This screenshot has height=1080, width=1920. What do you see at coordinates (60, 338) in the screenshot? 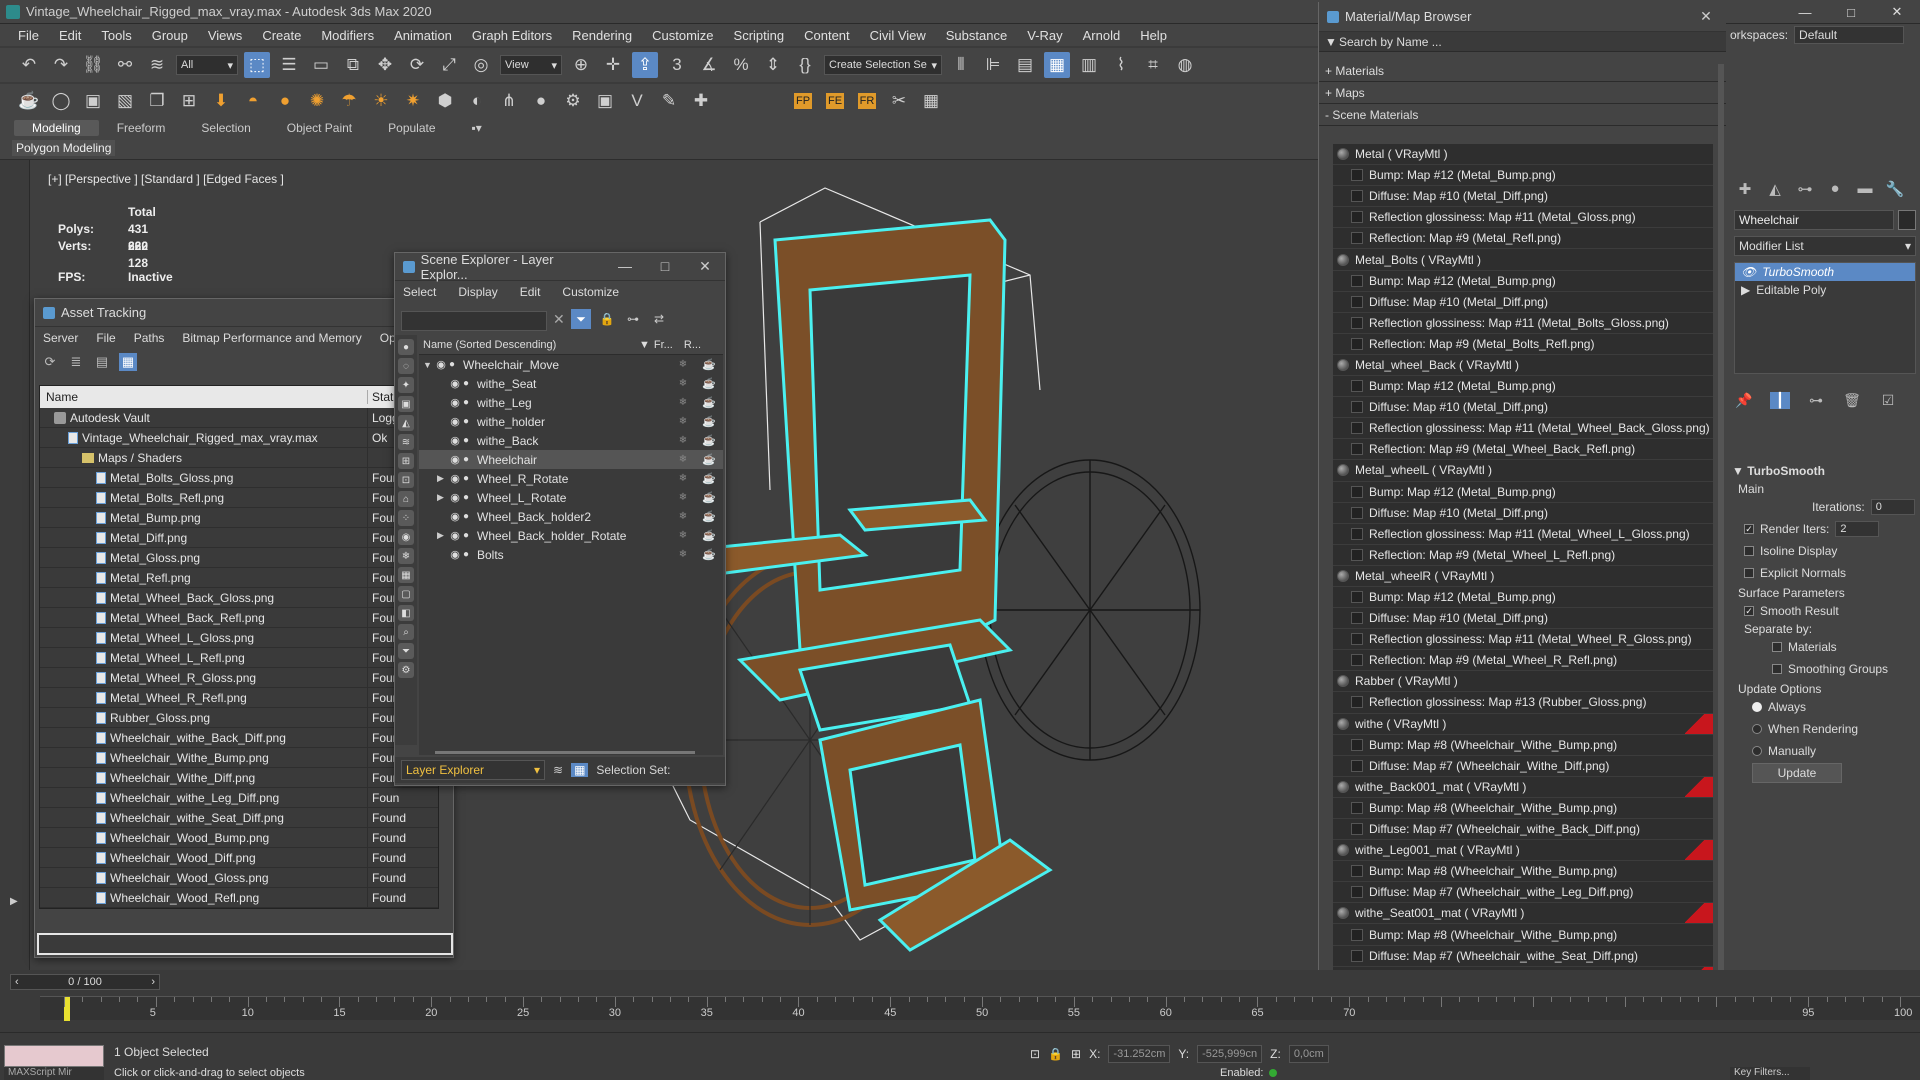
I see `asset-menu-server: Server` at bounding box center [60, 338].